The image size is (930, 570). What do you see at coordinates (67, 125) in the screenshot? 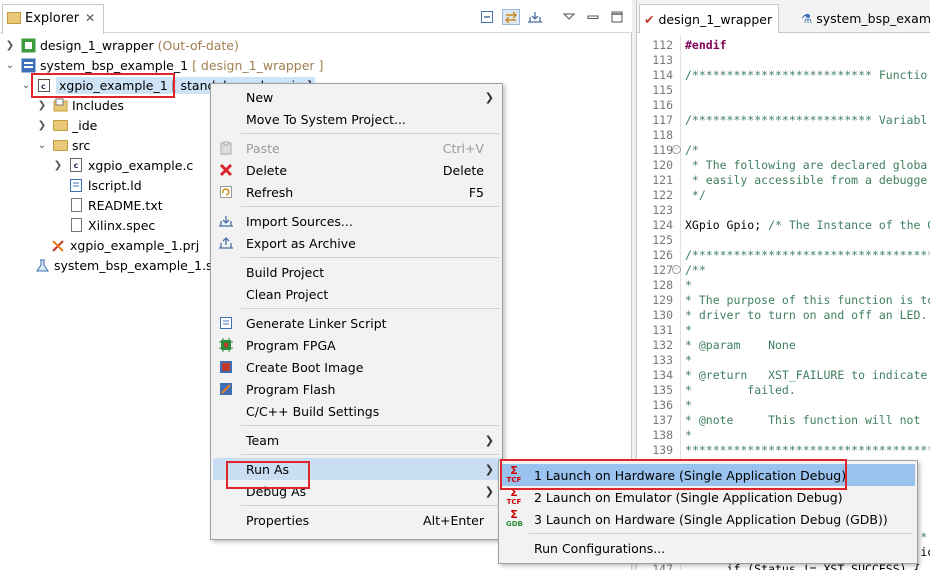
I see `tree-item-ide: ❯ _ide` at bounding box center [67, 125].